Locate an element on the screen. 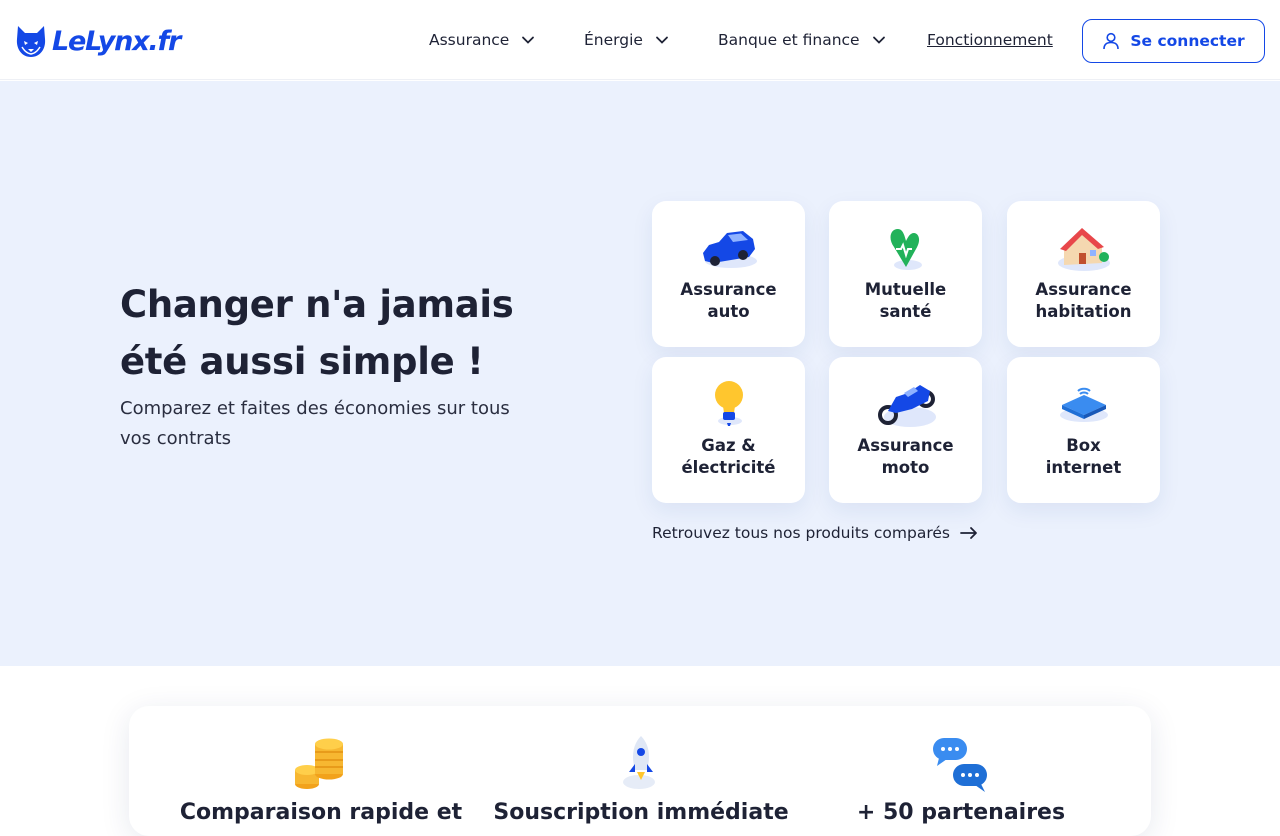 Image resolution: width=1280 pixels, height=836 pixels. card-label: Box internet is located at coordinates (1083, 456).